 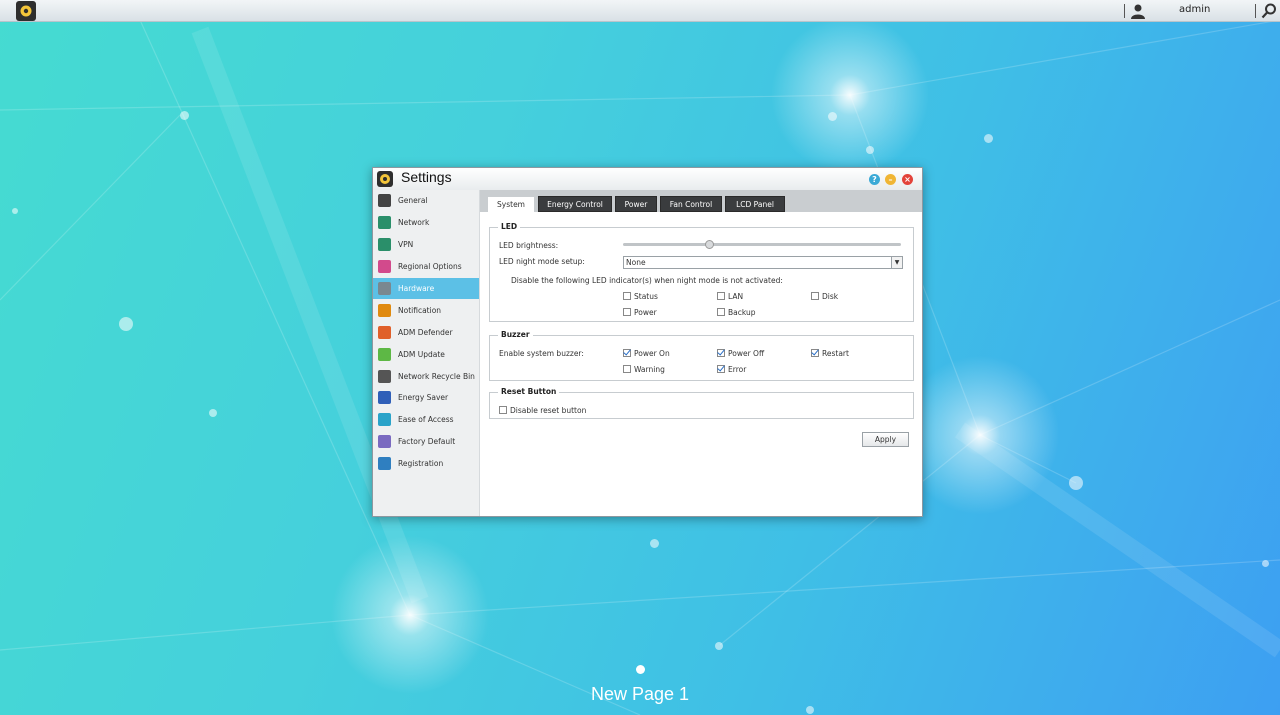 What do you see at coordinates (763, 262) in the screenshot?
I see `led-night-mode-select: None ▼` at bounding box center [763, 262].